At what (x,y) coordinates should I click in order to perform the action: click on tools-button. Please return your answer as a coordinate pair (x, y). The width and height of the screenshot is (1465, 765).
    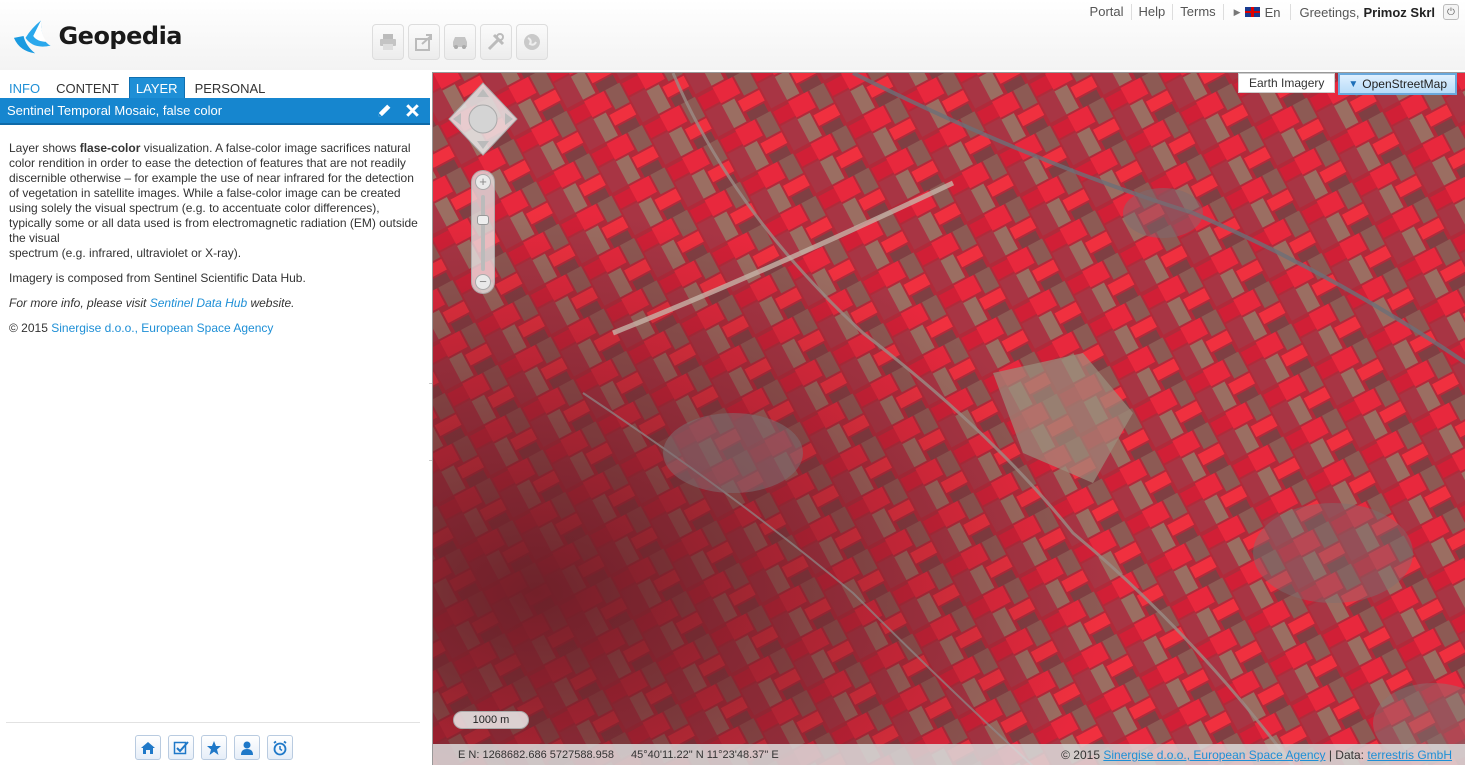
    Looking at the image, I should click on (496, 42).